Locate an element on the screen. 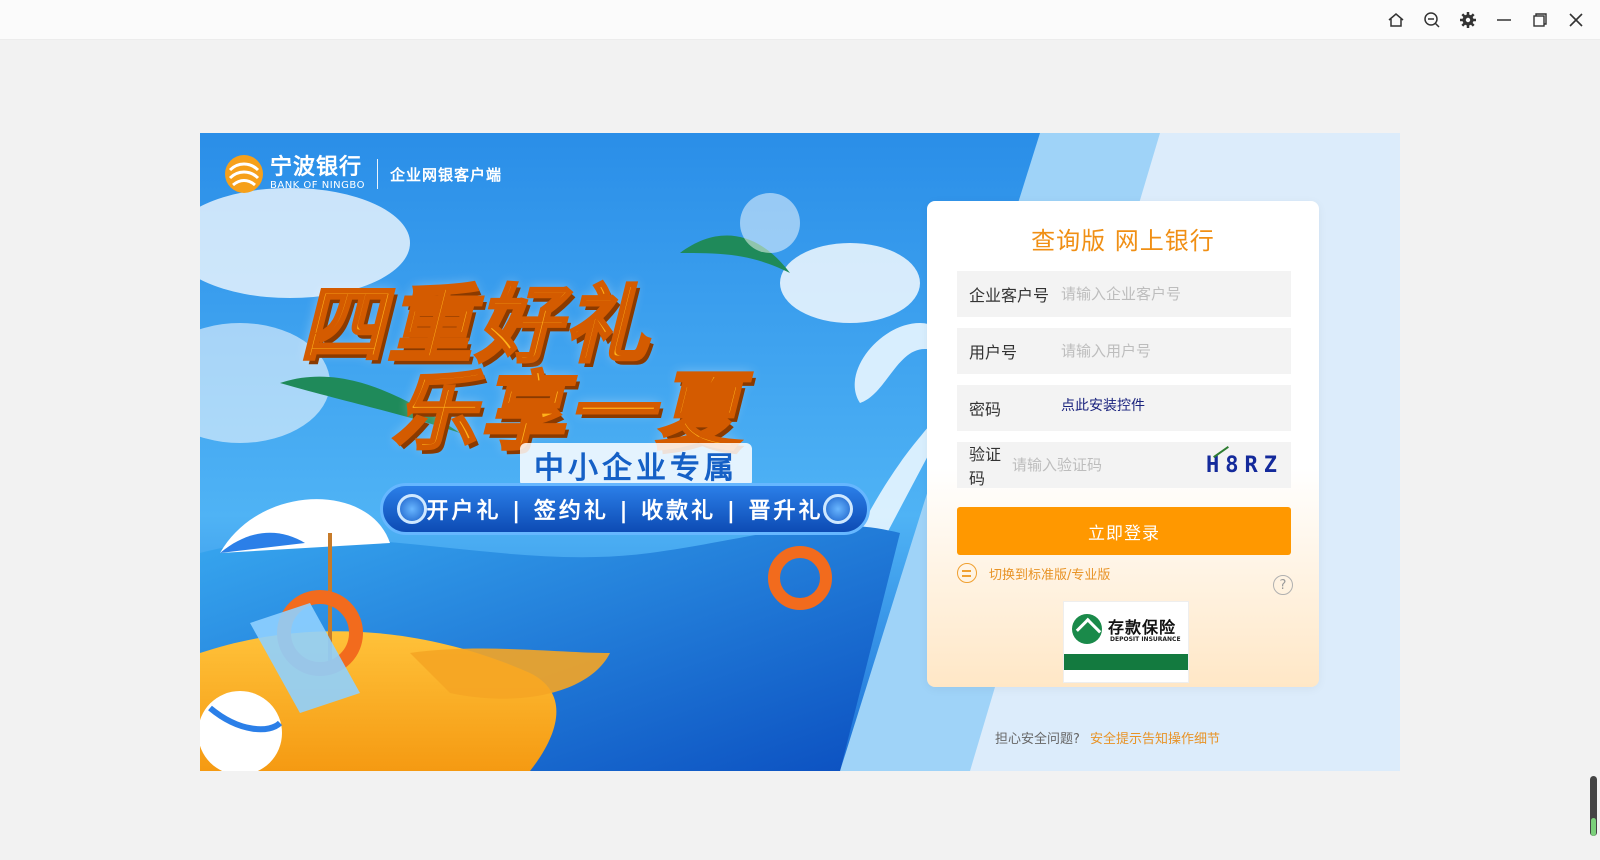  settings-button is located at coordinates (1468, 20).